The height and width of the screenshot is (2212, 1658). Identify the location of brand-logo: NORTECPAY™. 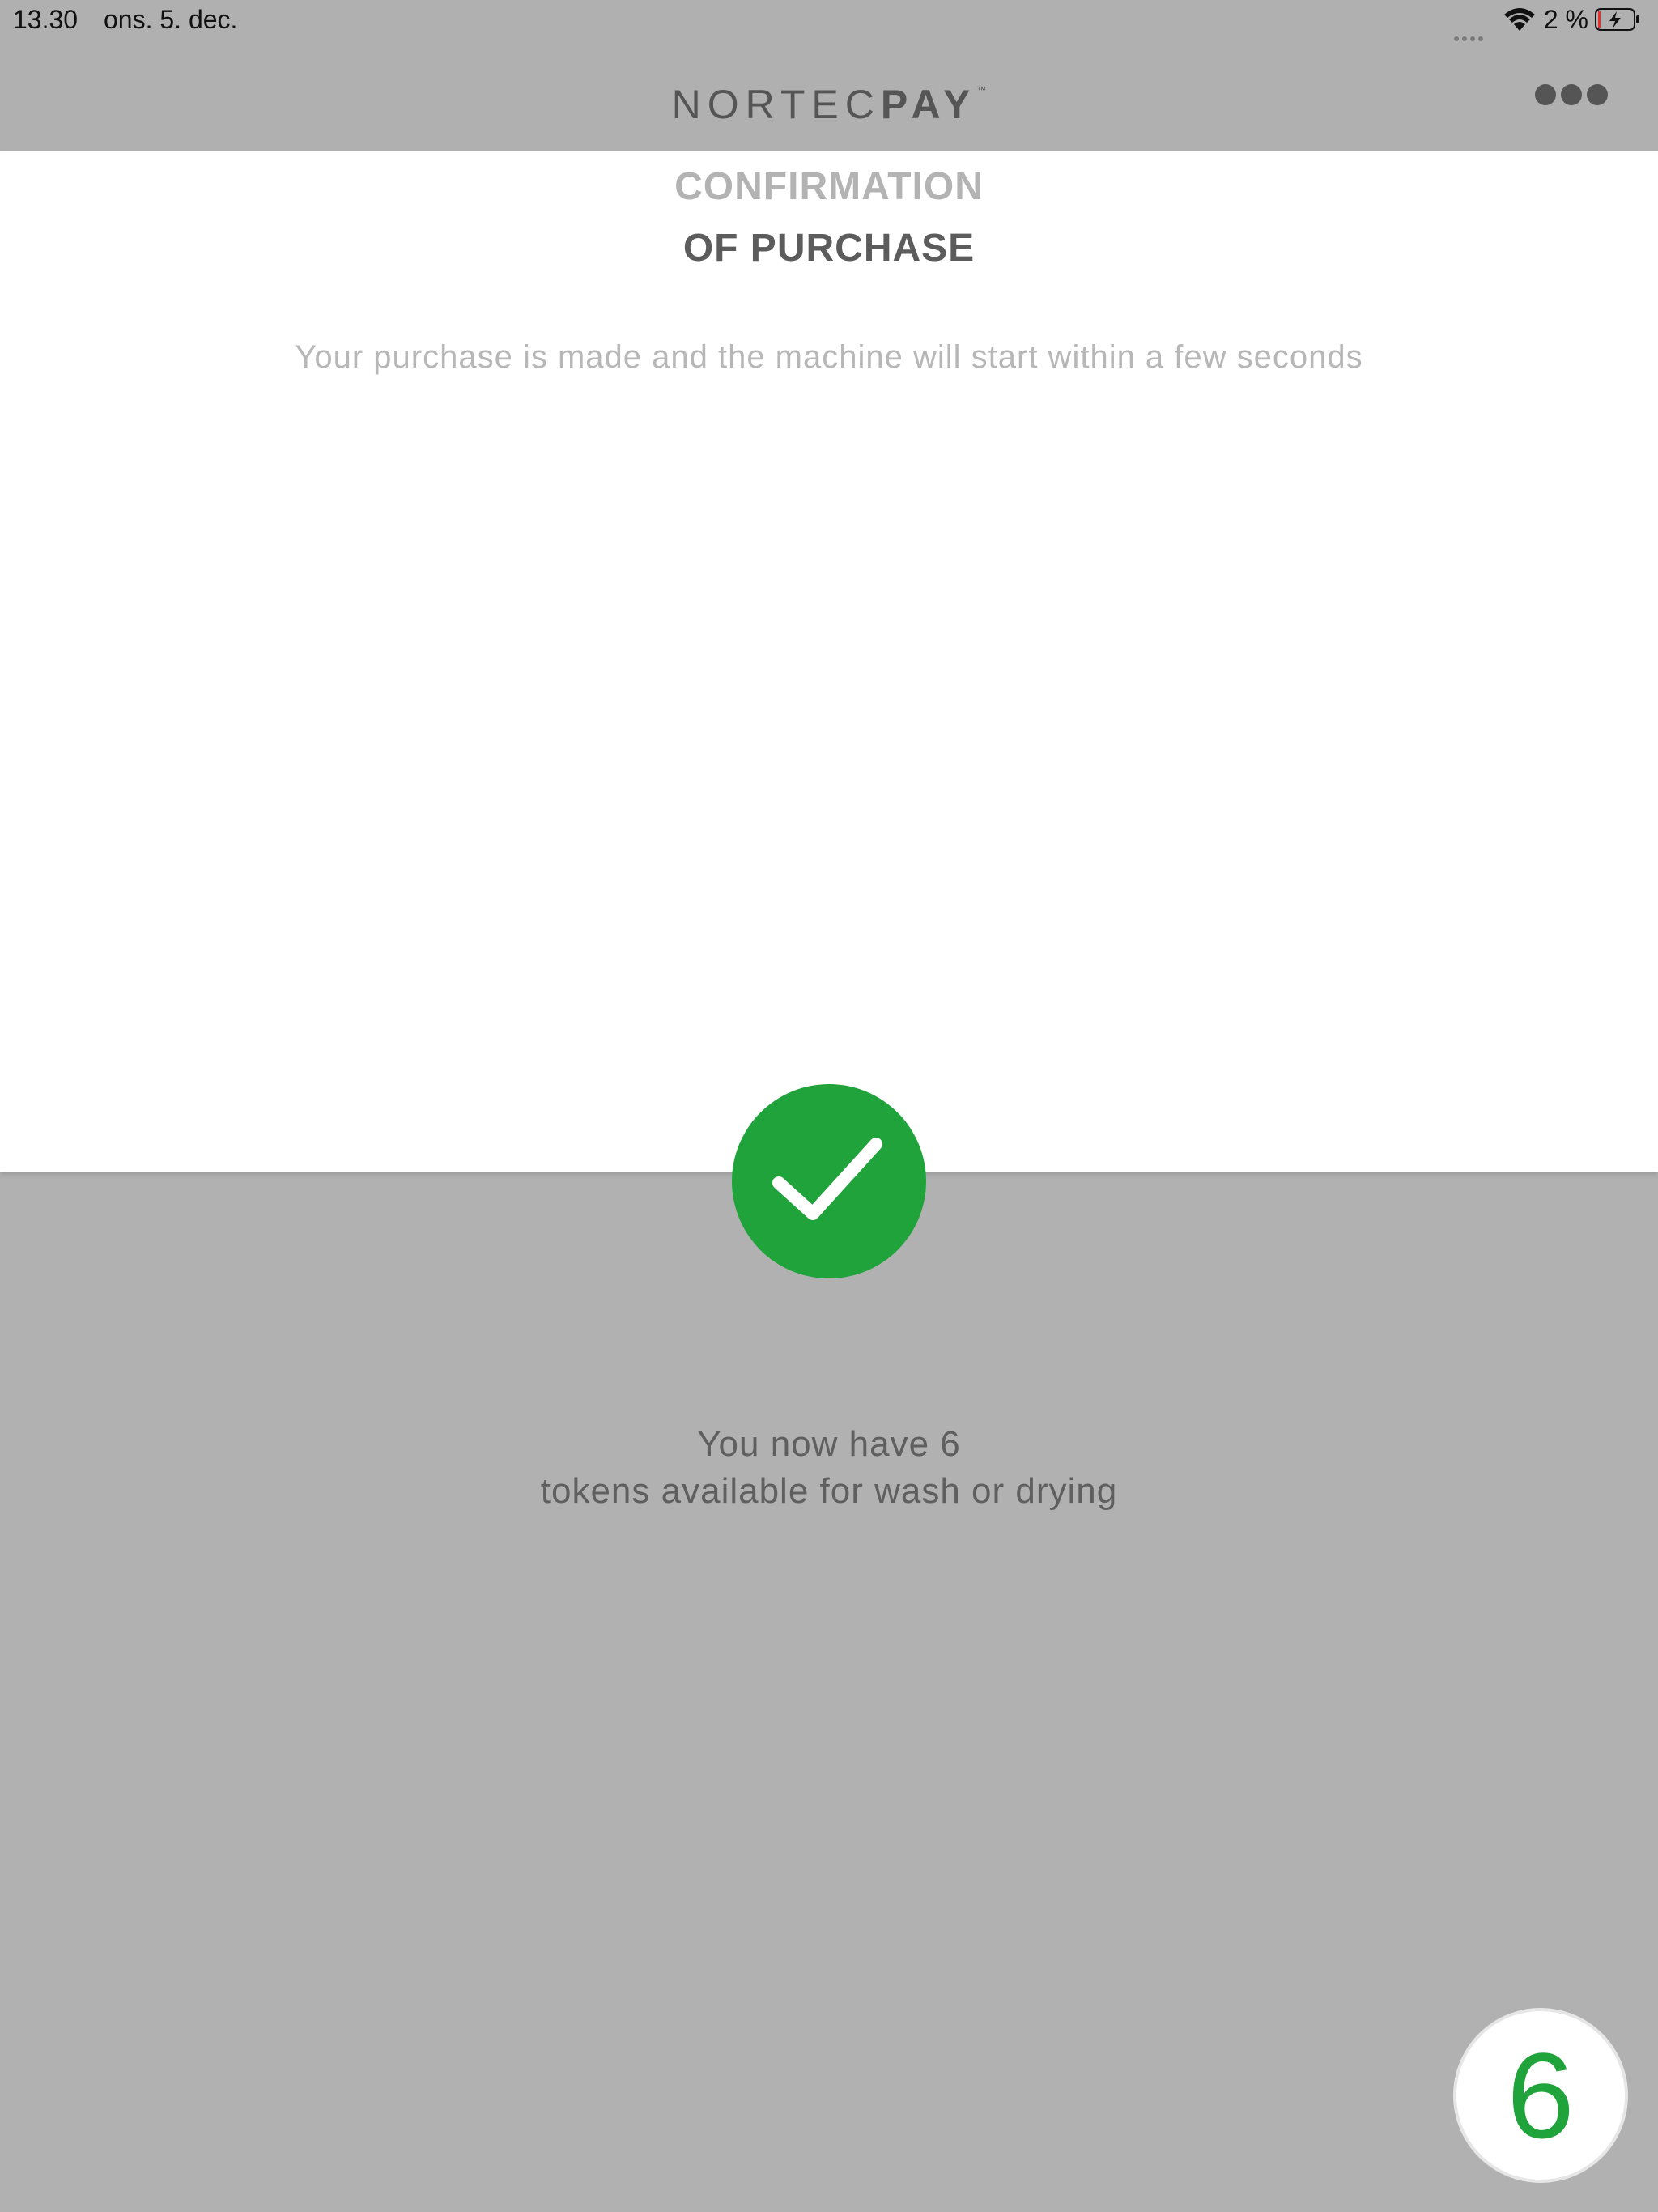
(829, 104).